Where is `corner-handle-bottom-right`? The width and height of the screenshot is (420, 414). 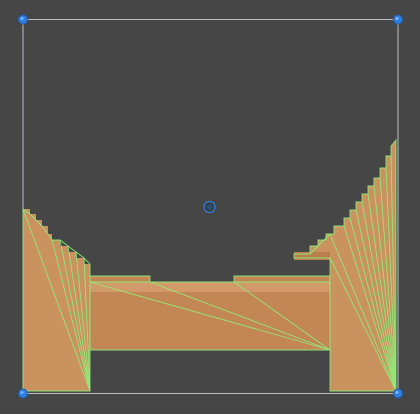 corner-handle-bottom-right is located at coordinates (398, 393).